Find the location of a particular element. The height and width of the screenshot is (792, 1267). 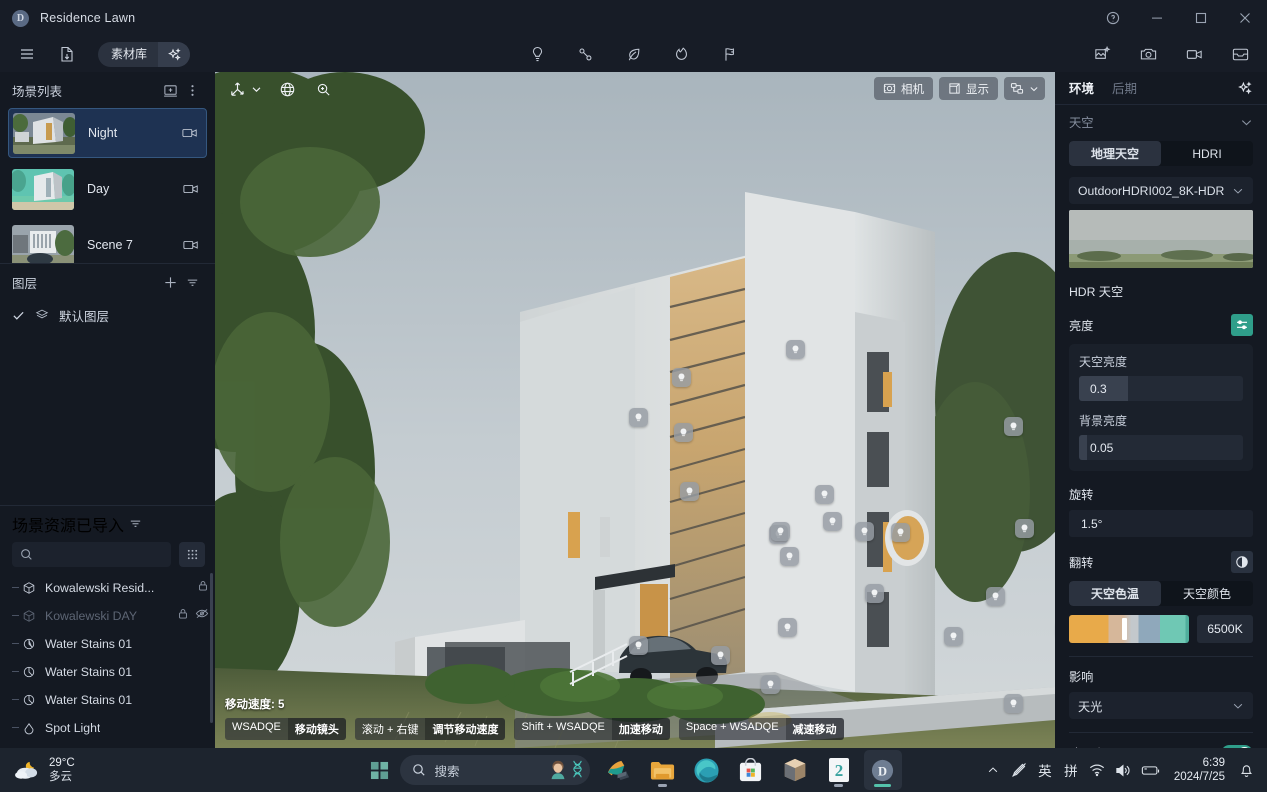

video-camera-icon is located at coordinates (1194, 54).